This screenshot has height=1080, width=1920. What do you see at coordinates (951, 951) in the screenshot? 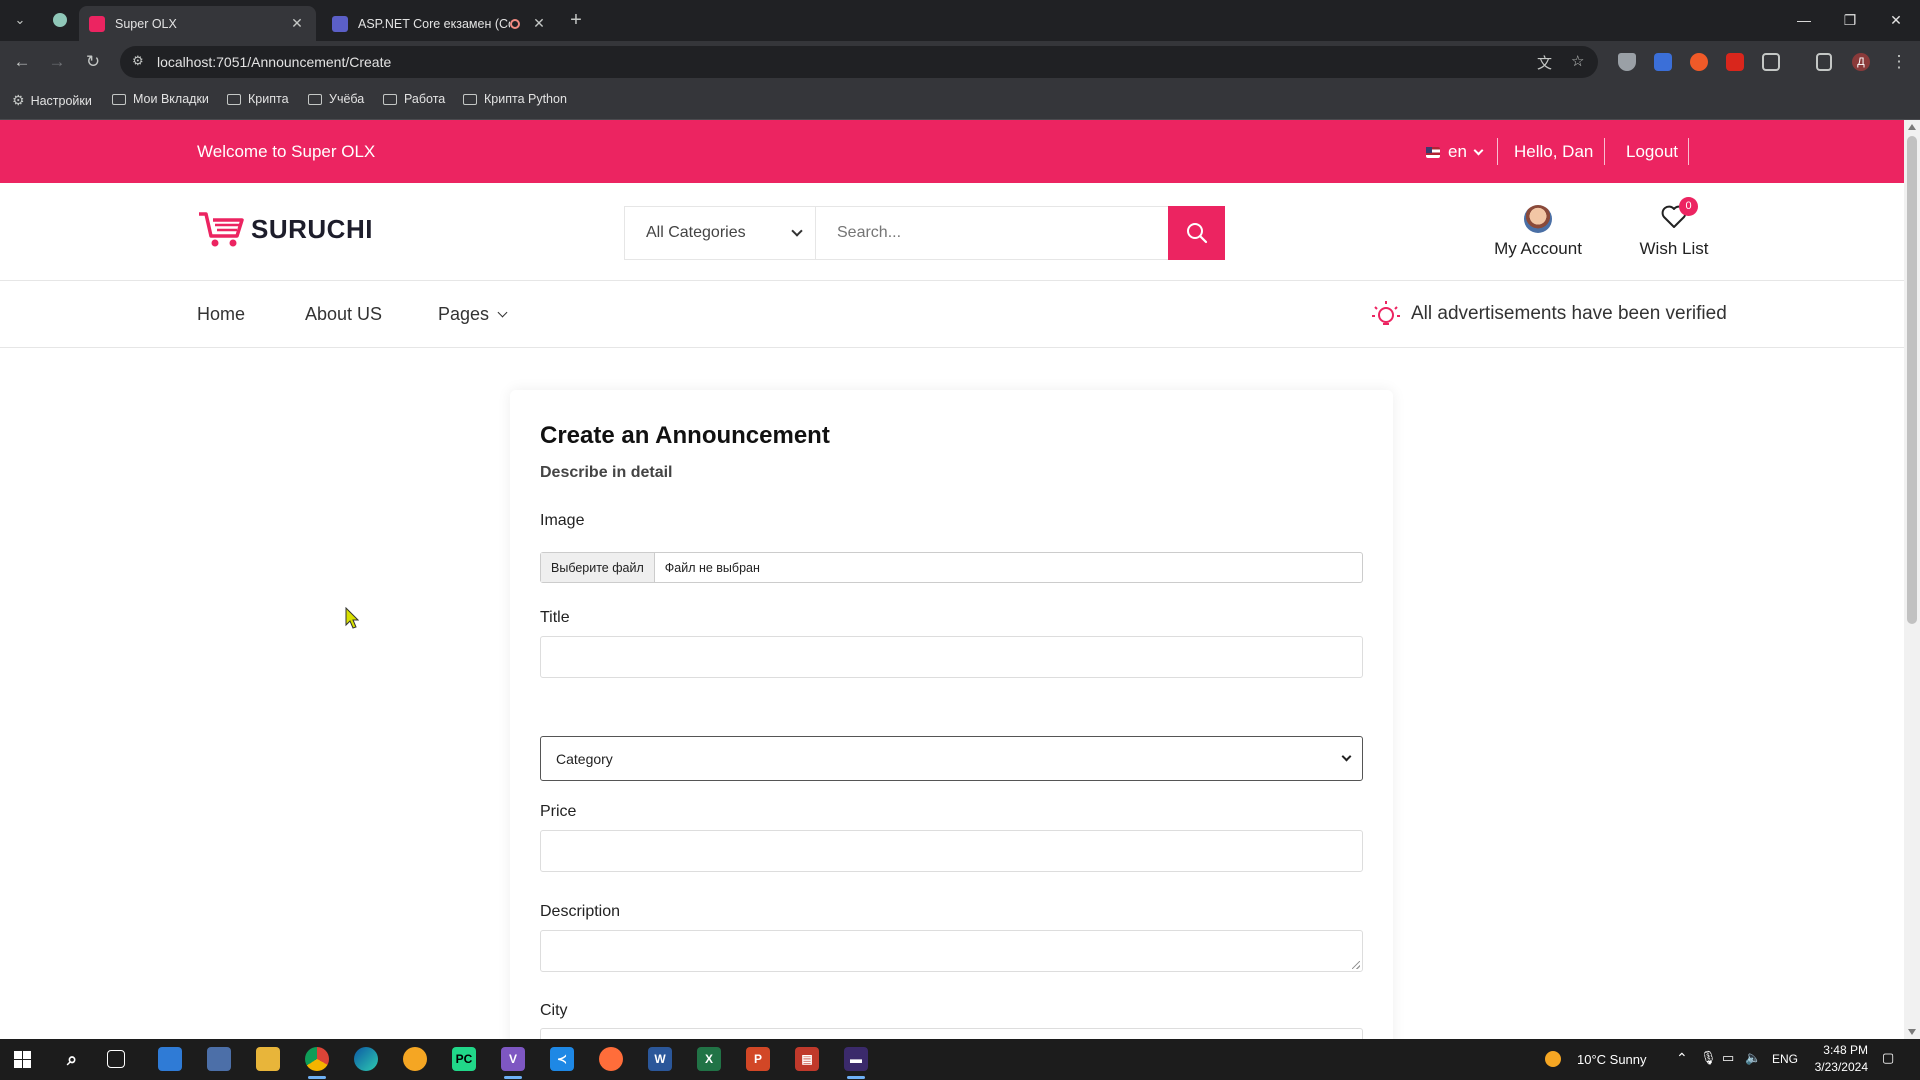
I see `description-textarea` at bounding box center [951, 951].